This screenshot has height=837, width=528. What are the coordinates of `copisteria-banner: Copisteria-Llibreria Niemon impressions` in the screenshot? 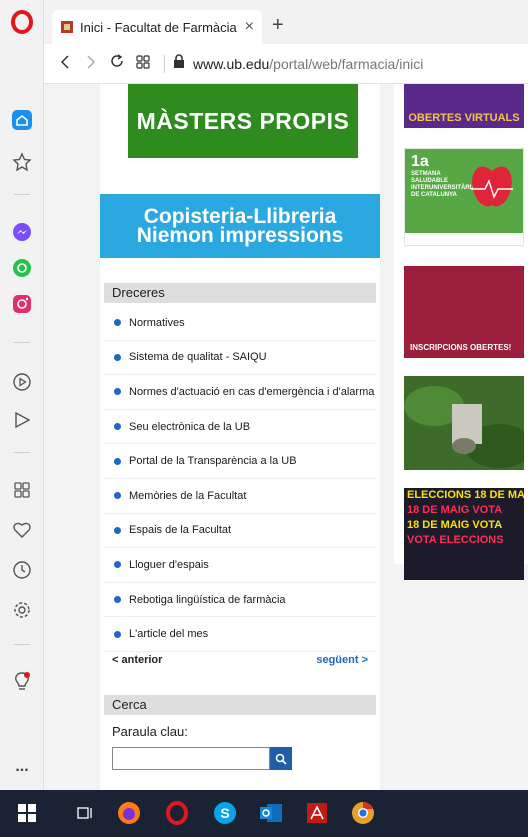 It's located at (240, 226).